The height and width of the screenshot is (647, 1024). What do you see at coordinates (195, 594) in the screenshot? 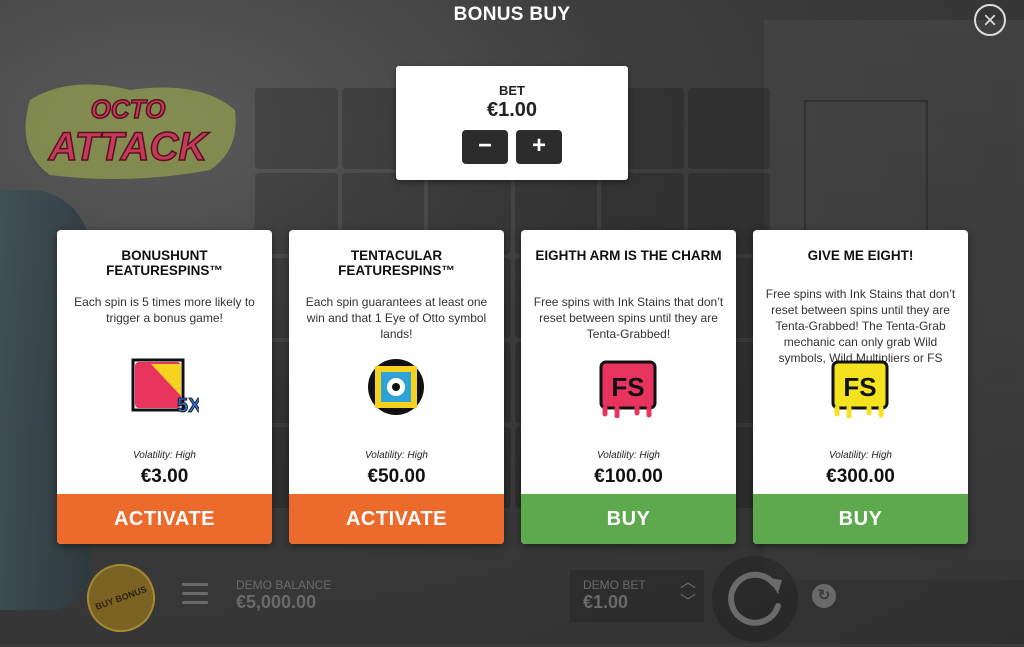
I see `menu-button` at bounding box center [195, 594].